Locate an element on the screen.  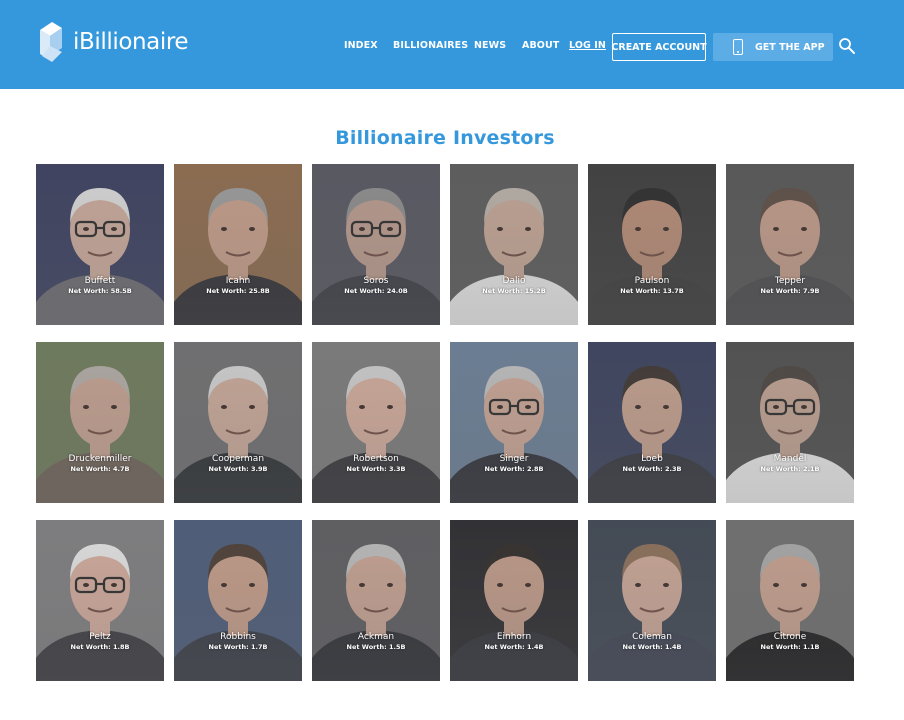
investor-card: Mandel Net Worth: 2.1B is located at coordinates (790, 422).